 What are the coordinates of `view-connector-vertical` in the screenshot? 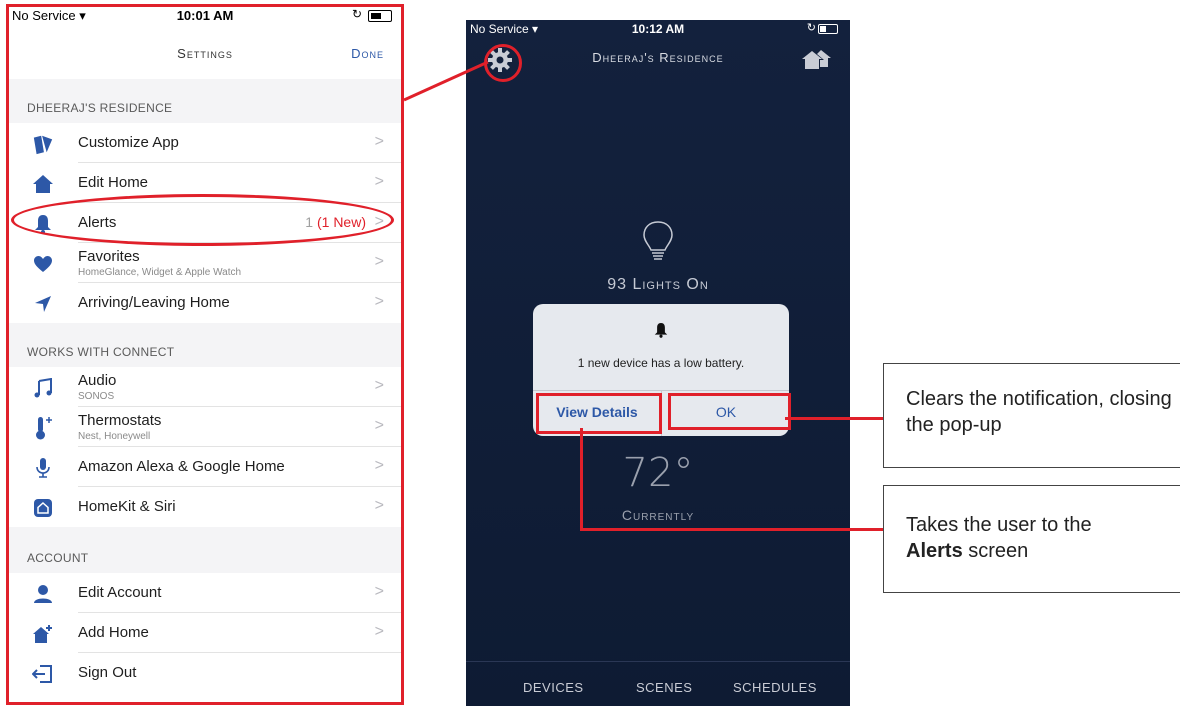 It's located at (581, 479).